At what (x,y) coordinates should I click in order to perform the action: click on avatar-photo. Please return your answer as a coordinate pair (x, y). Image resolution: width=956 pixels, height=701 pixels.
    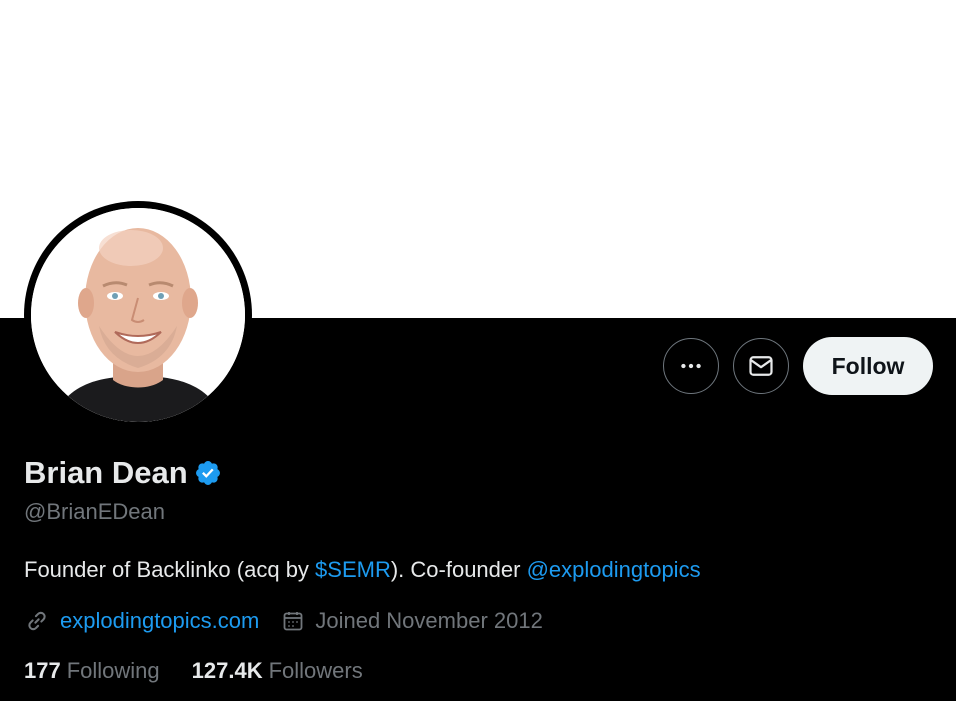
    Looking at the image, I should click on (138, 315).